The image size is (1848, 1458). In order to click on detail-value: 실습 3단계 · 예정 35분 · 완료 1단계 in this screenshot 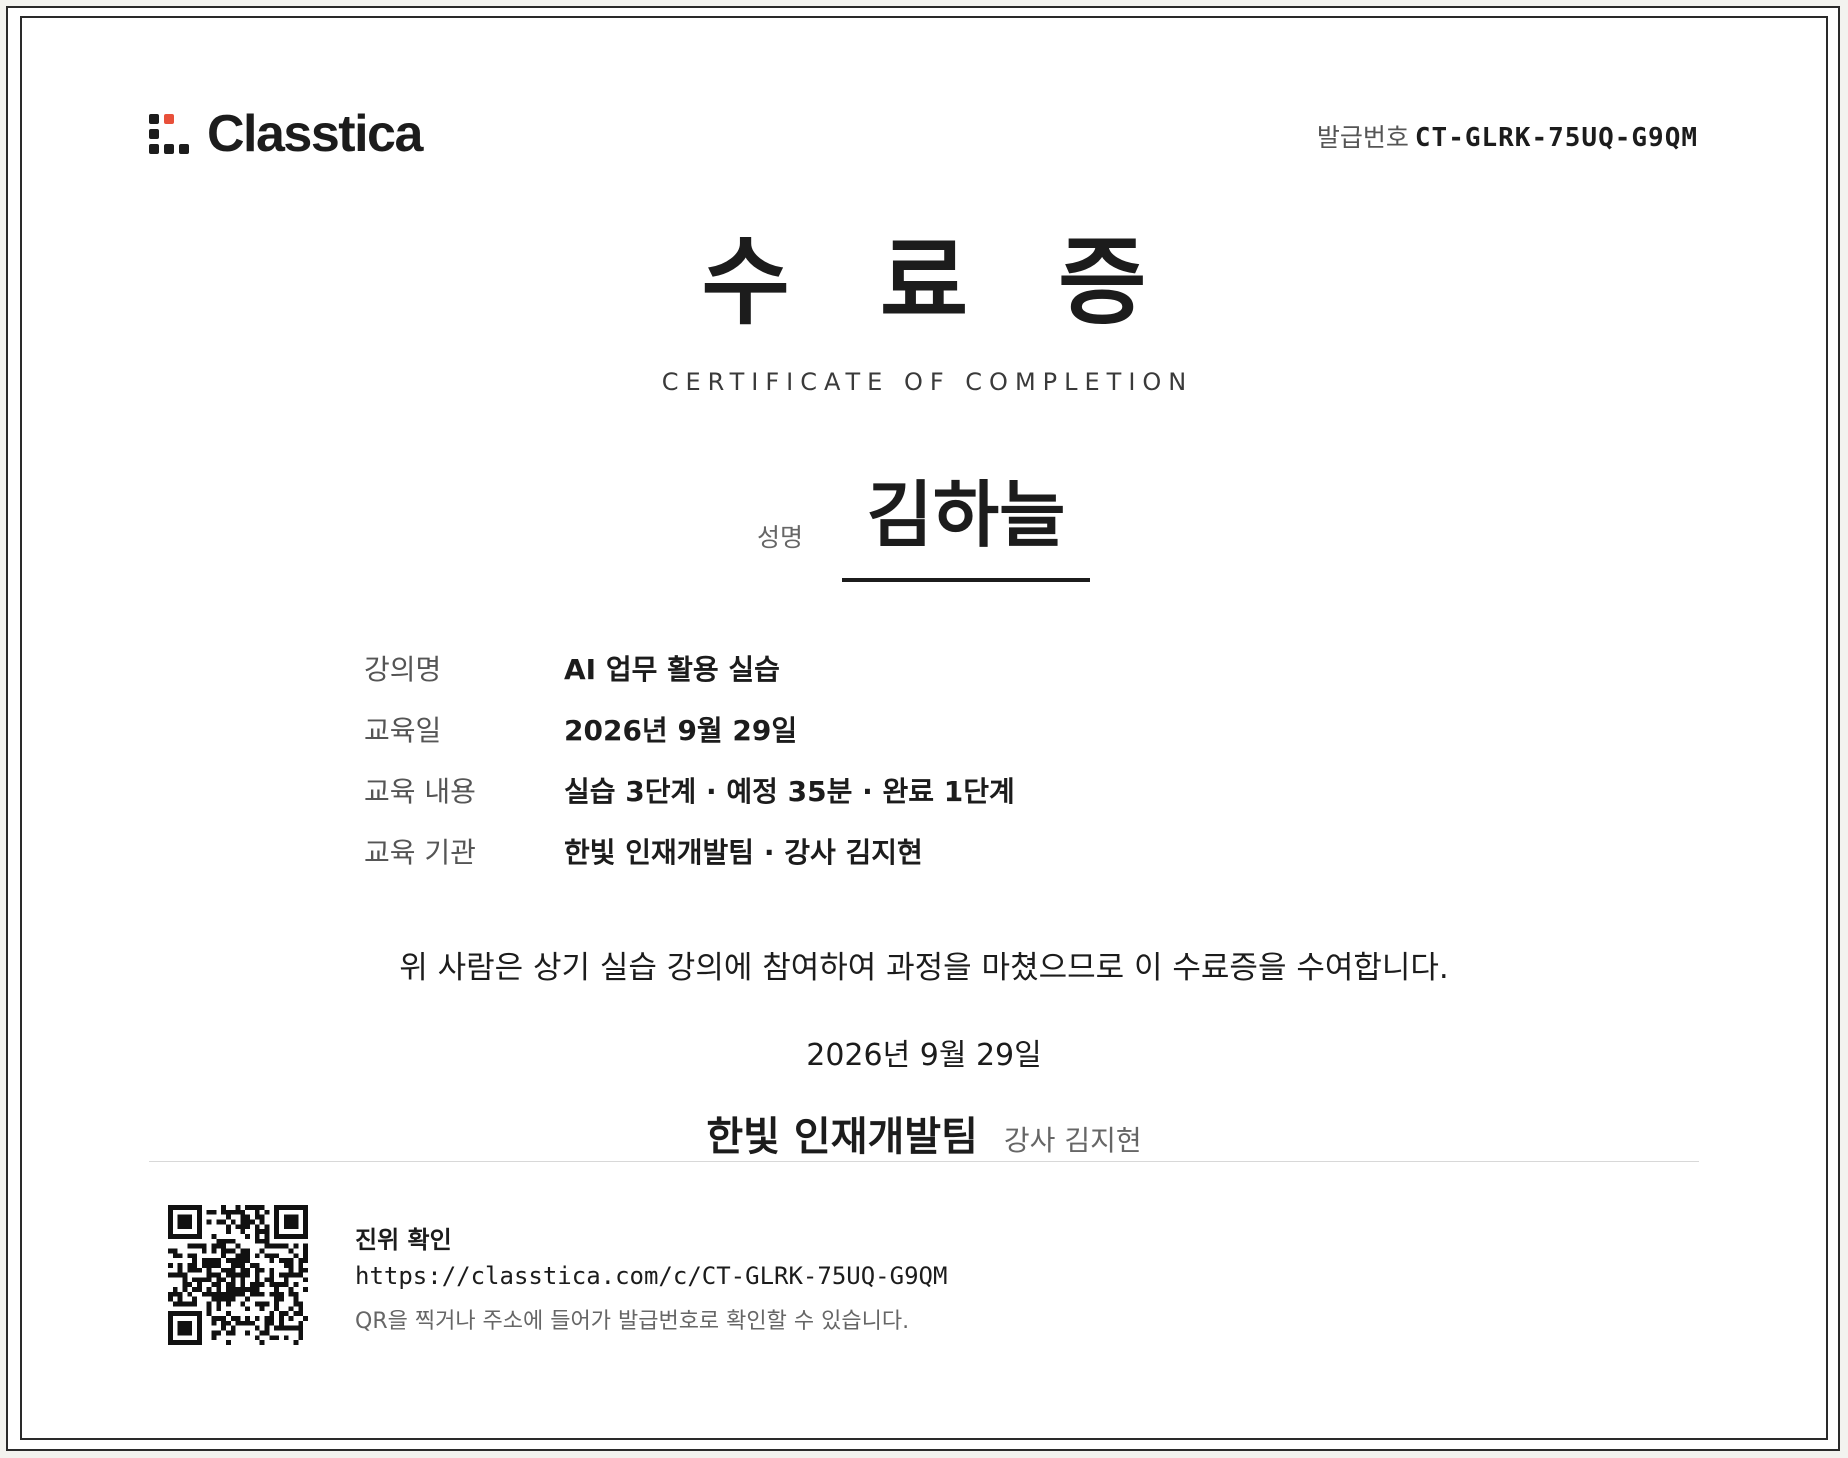, I will do `click(789, 791)`.